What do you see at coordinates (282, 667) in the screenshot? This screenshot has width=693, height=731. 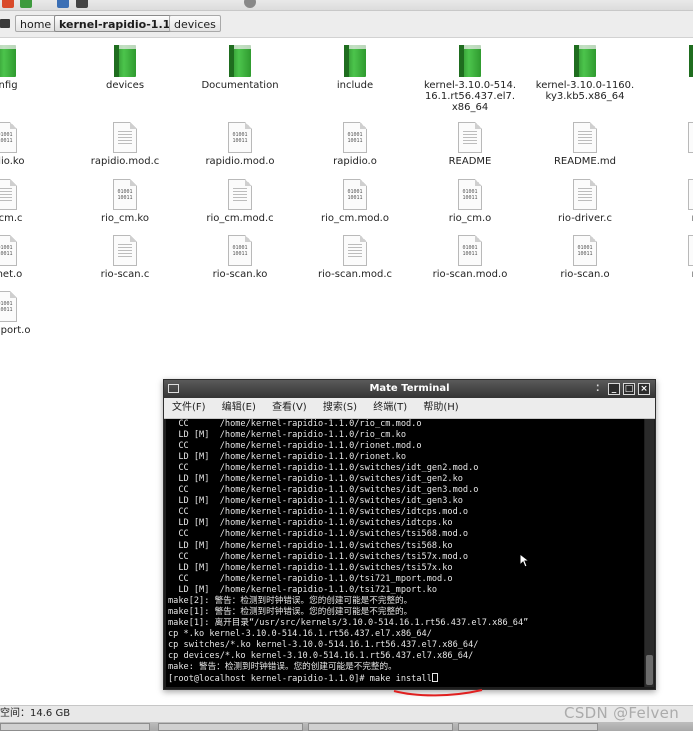 I see `terminal-line: make: 警告：检测到时钟错误。您的创建可能是不完整的。` at bounding box center [282, 667].